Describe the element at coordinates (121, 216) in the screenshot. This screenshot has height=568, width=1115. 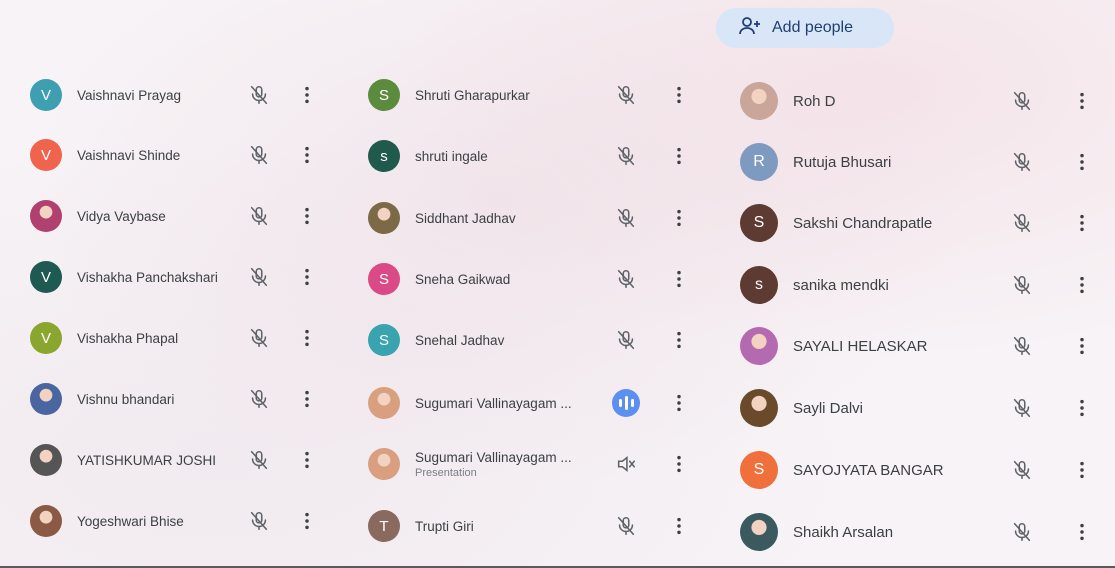
I see `participant-name: Vidya Vaybase` at that location.